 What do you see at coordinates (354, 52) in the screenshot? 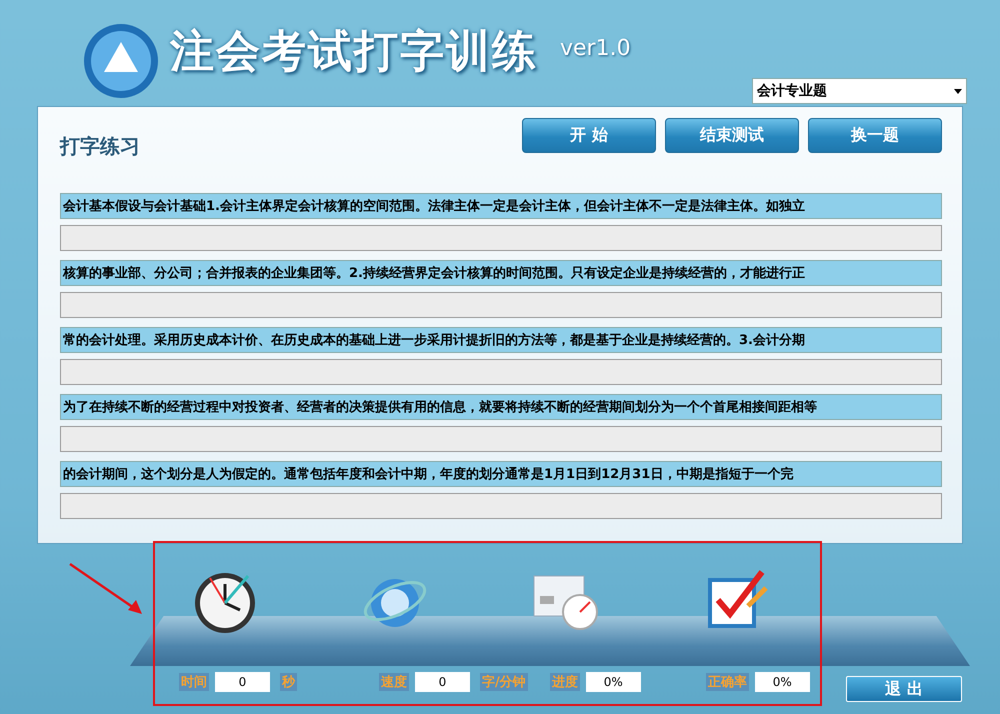
I see `app-title: 注会考试打字训练` at bounding box center [354, 52].